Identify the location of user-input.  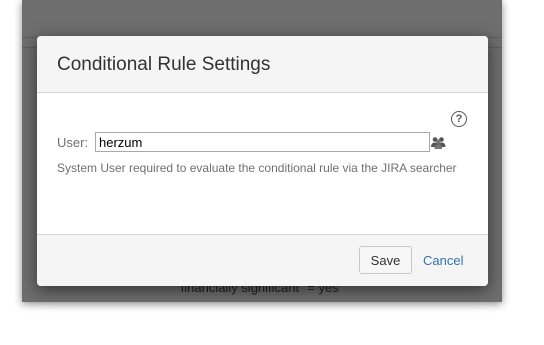
(262, 142).